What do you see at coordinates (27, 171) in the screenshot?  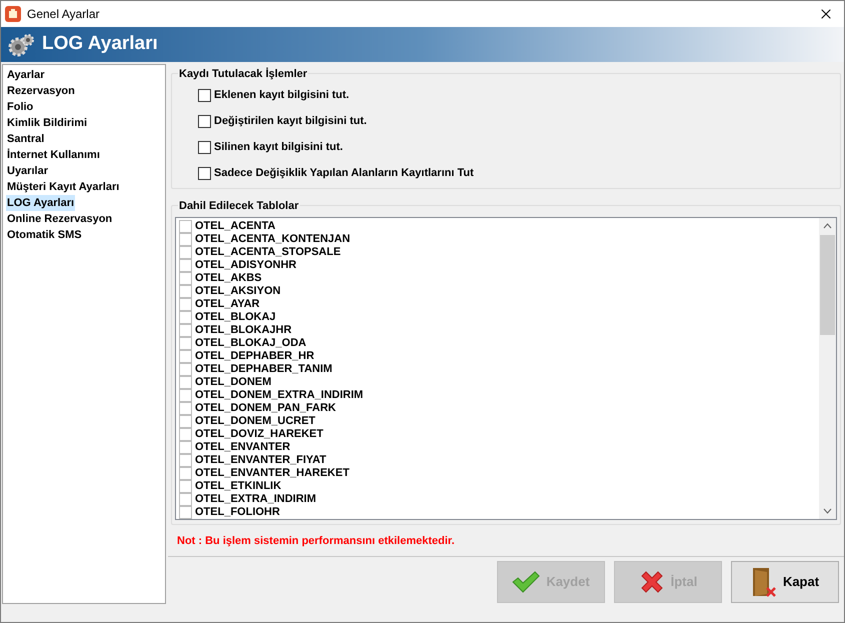 I see `sidebar-item: Uyarılar` at bounding box center [27, 171].